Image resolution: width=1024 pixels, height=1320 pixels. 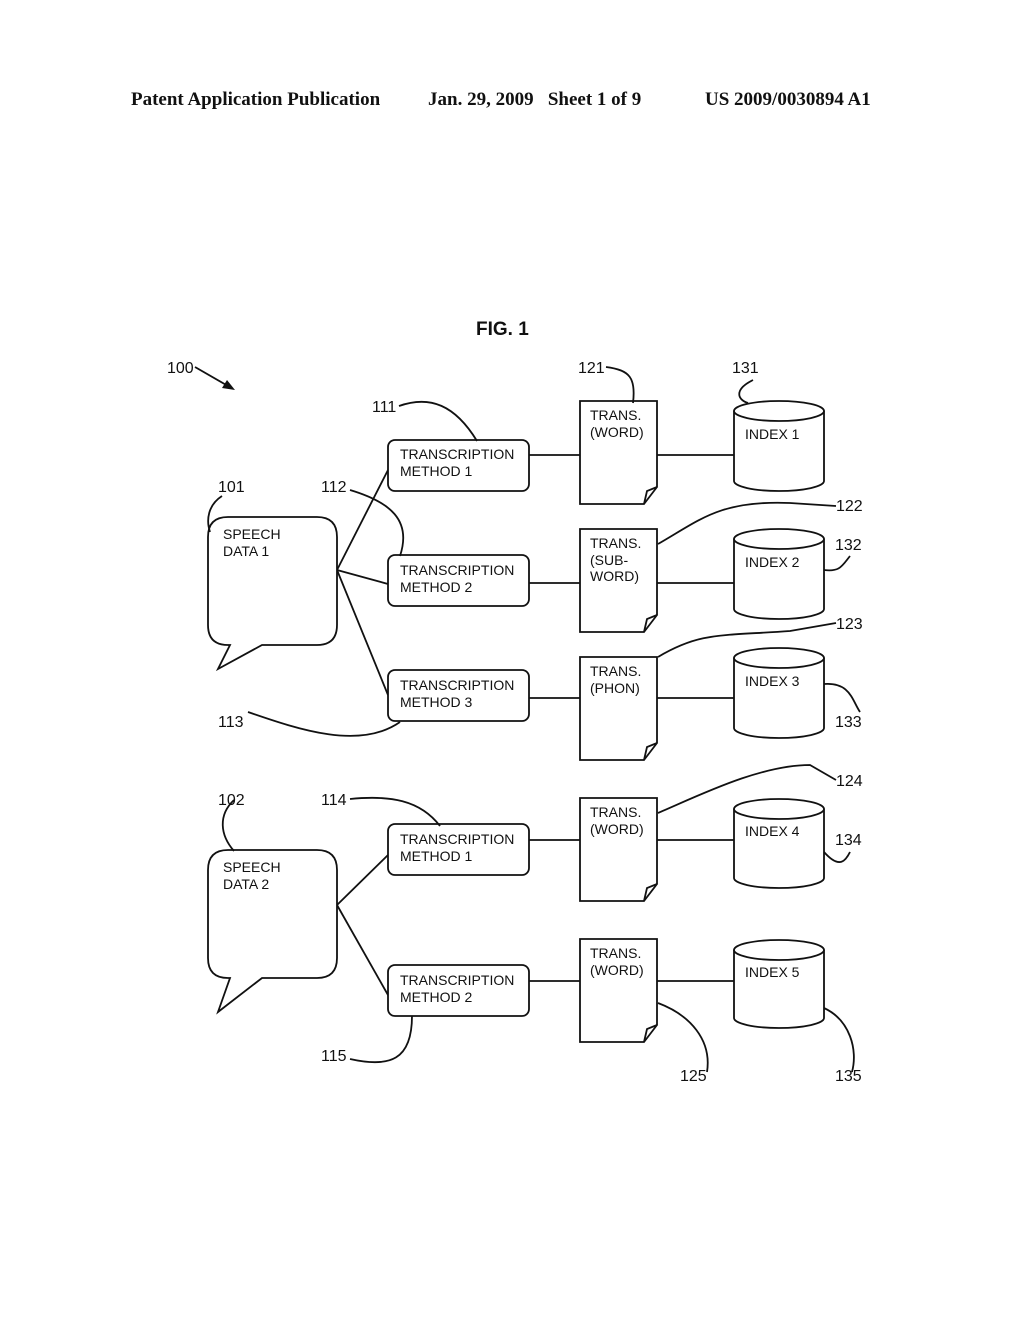 I want to click on method-111-line1: TRANSCRIPTION, so click(x=457, y=454).